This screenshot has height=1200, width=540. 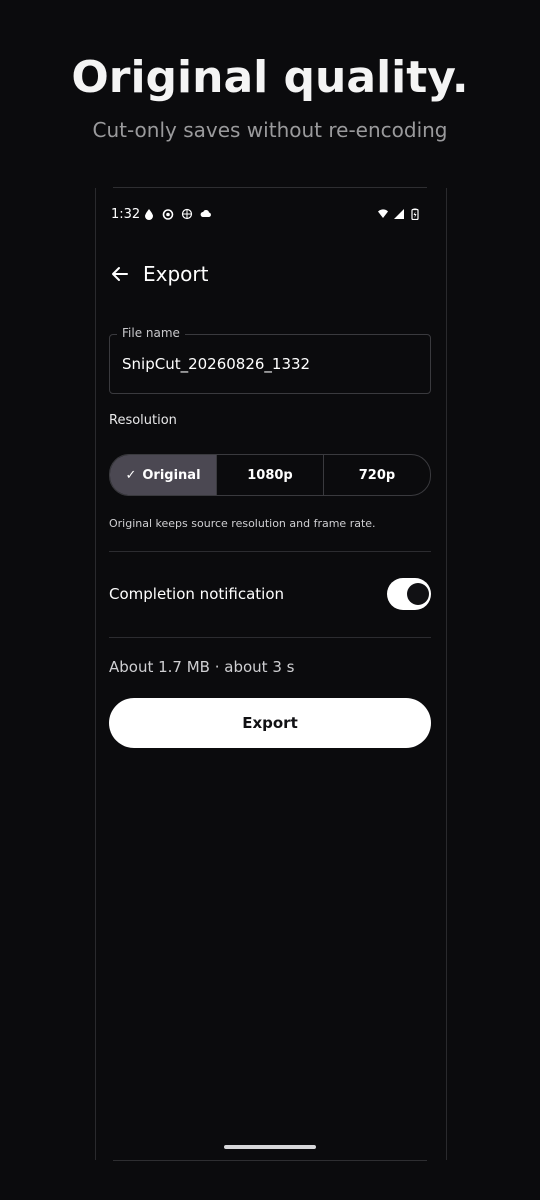 I want to click on status-bar: 1:32, so click(x=270, y=216).